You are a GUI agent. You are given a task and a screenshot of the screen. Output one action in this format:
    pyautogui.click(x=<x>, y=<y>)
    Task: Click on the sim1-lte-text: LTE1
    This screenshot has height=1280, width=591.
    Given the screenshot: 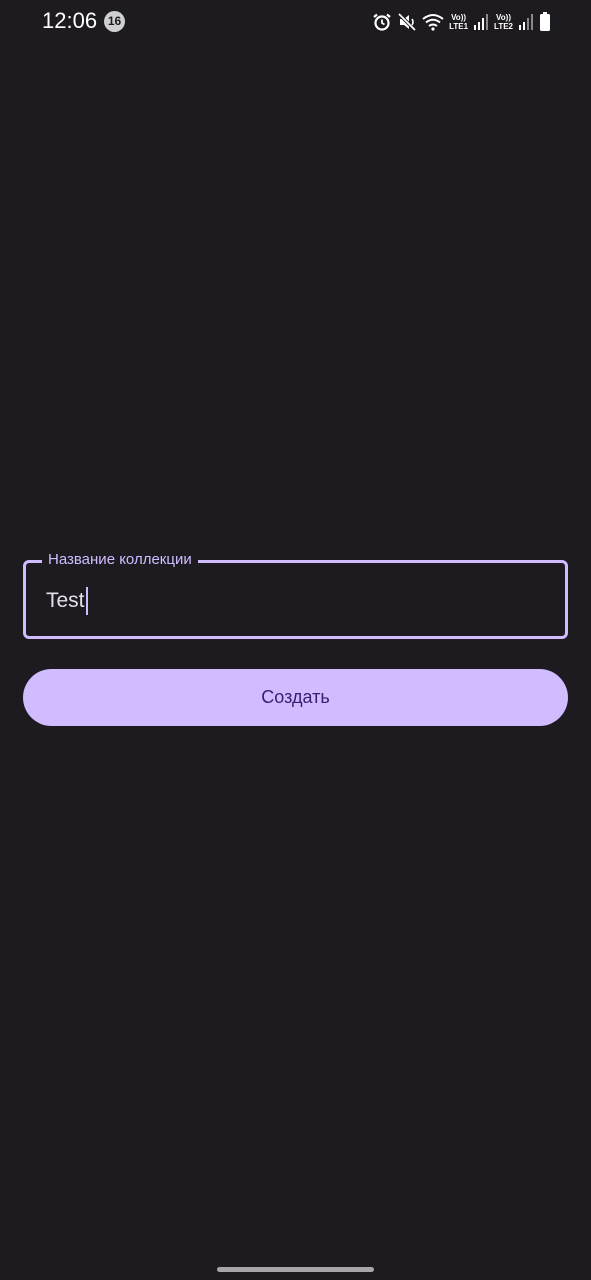 What is the action you would take?
    pyautogui.click(x=459, y=26)
    